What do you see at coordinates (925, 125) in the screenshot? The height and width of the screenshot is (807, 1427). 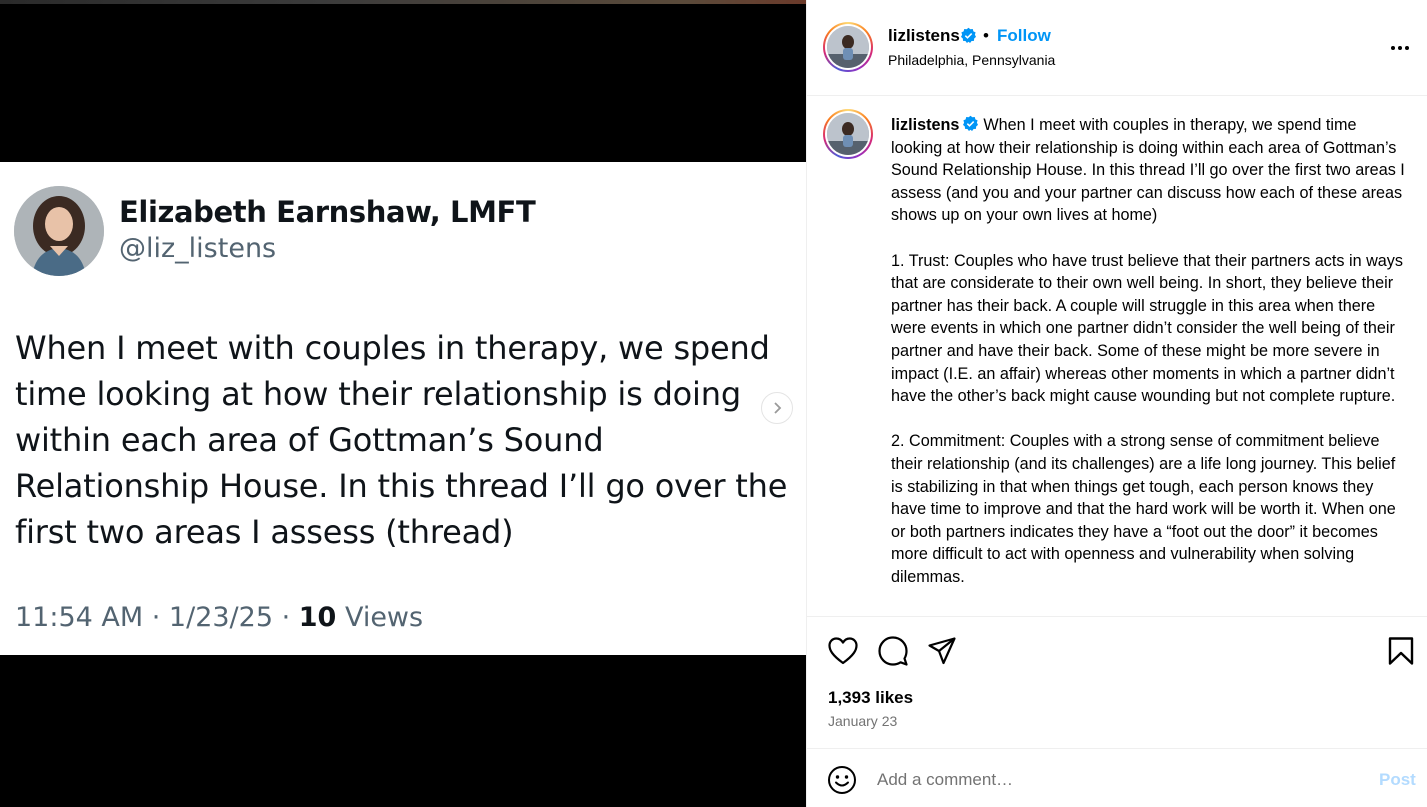 I see `caption-username: lizlistens` at bounding box center [925, 125].